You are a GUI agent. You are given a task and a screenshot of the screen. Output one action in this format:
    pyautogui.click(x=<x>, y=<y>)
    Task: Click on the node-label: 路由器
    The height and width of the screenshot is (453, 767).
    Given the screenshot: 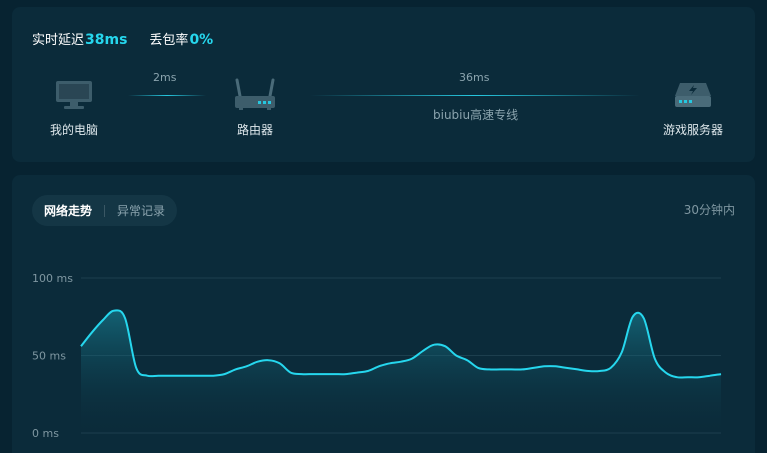 What is the action you would take?
    pyautogui.click(x=254, y=130)
    